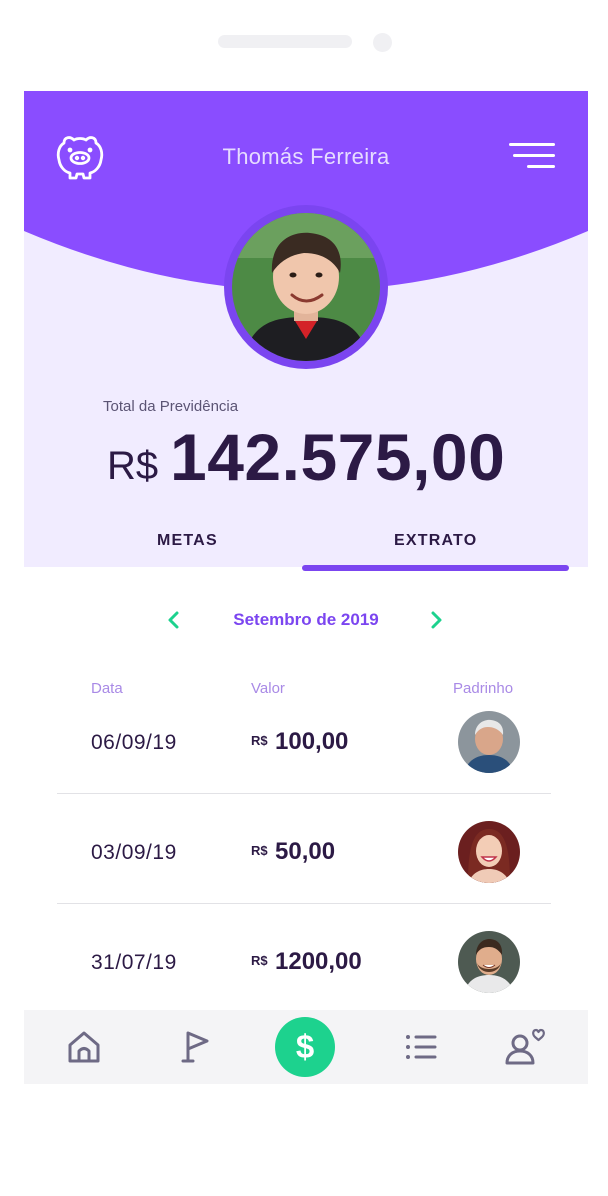  I want to click on bearded-man-avatar, so click(489, 962).